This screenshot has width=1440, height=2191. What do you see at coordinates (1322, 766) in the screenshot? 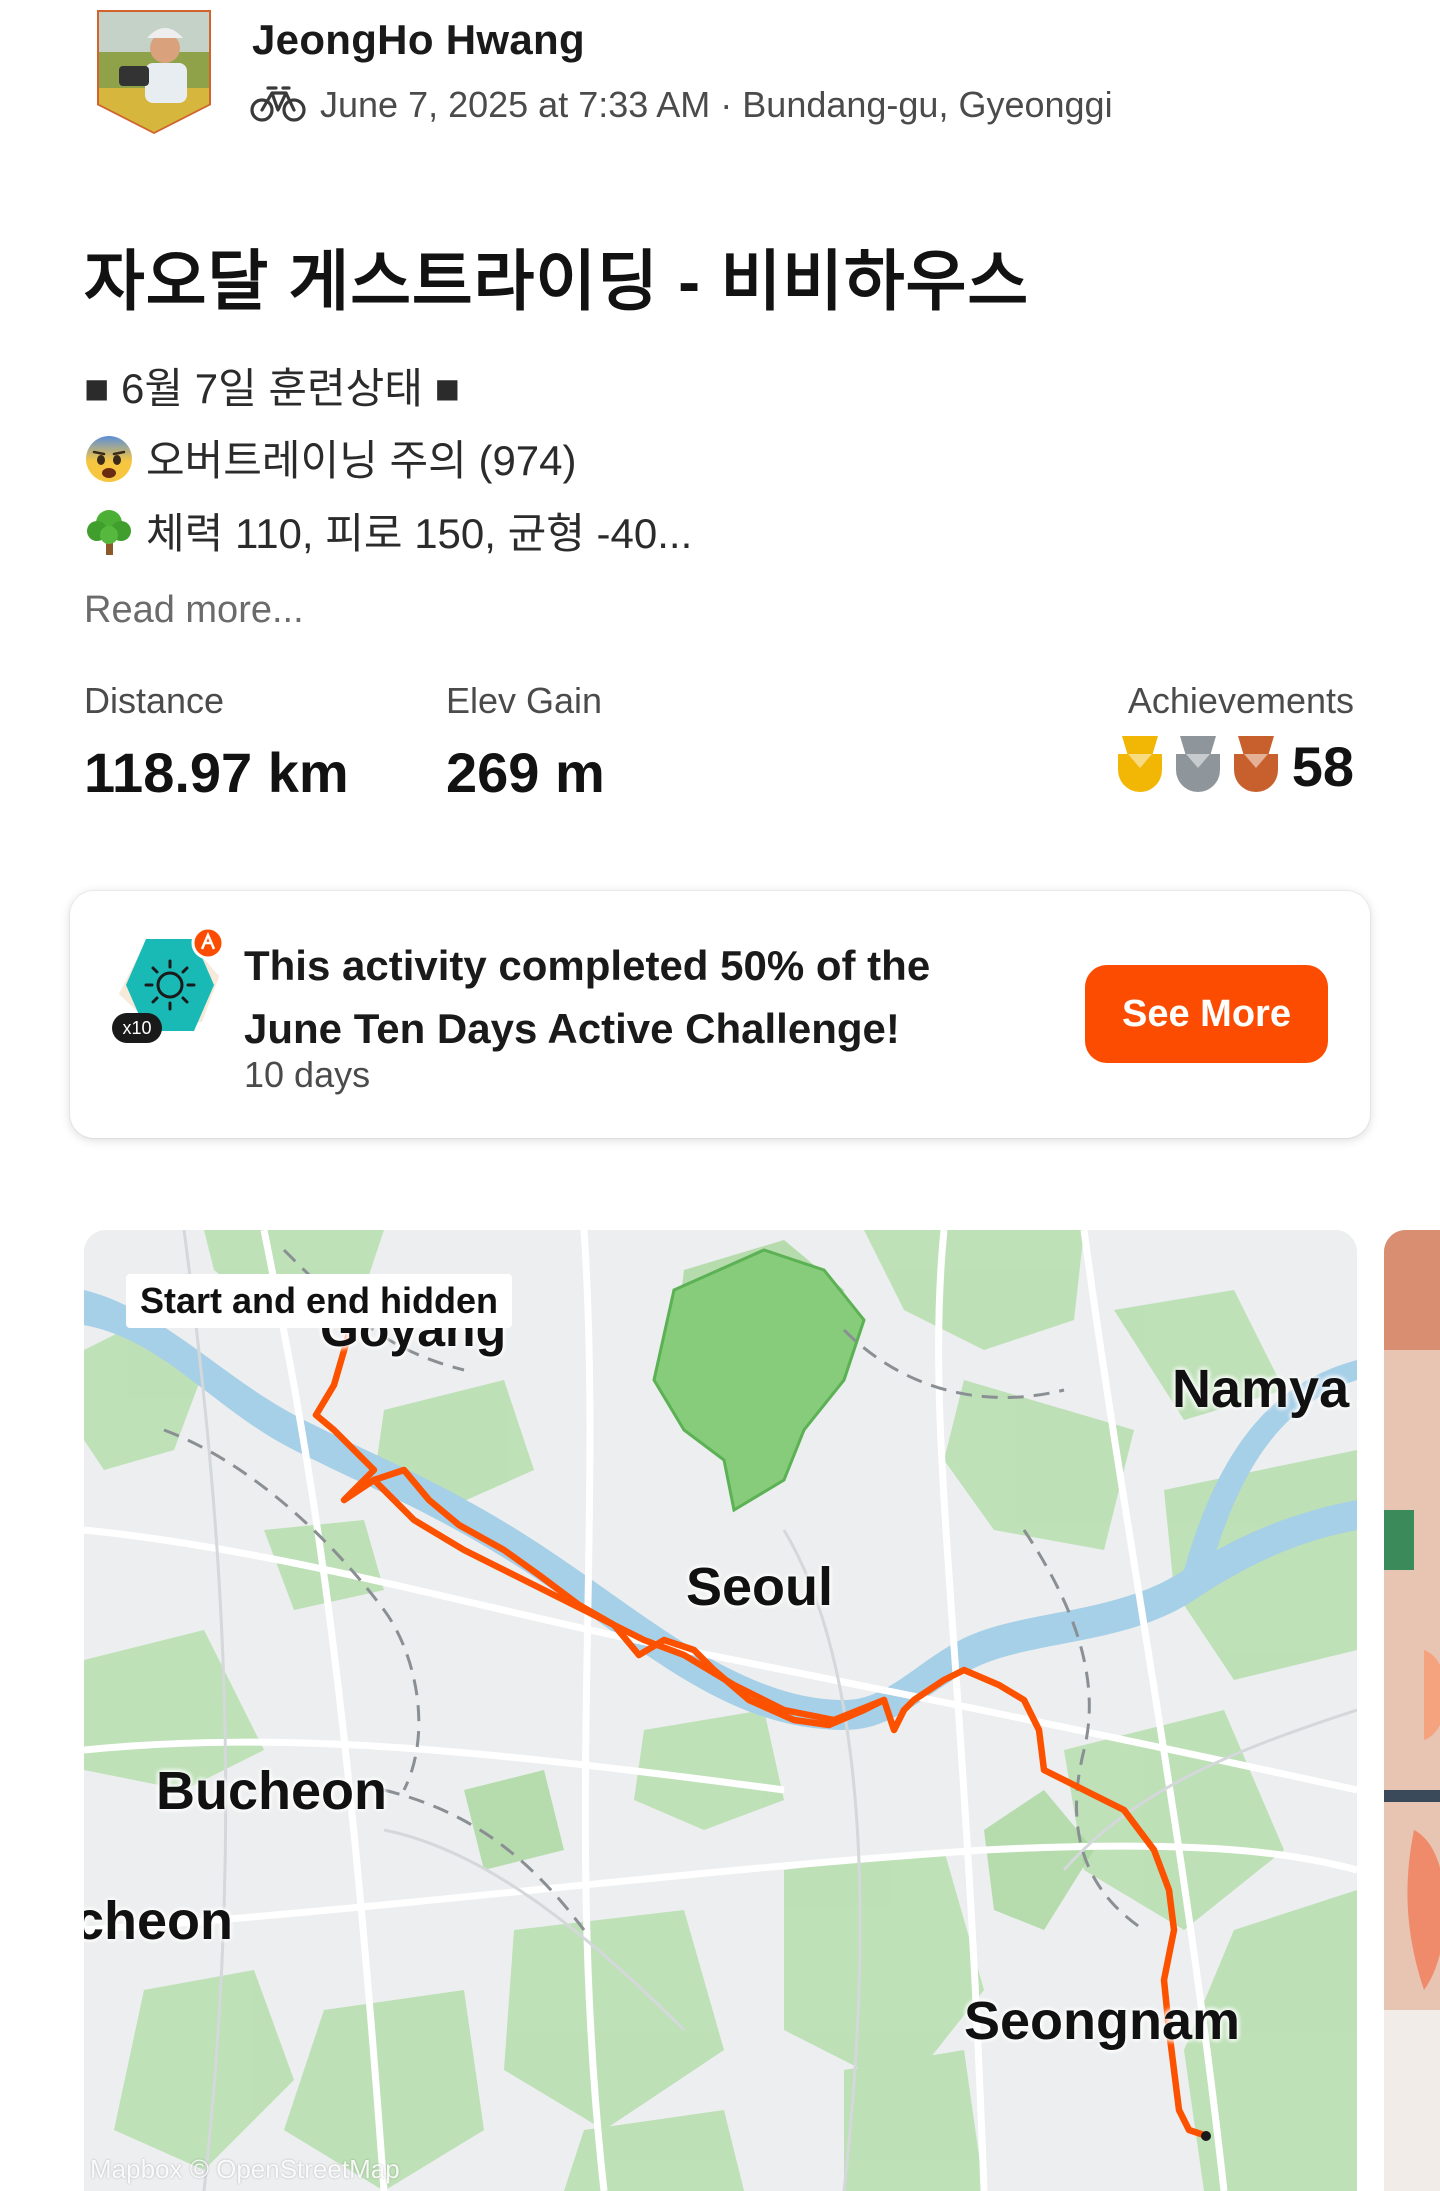
I see `achievements-count: 58` at bounding box center [1322, 766].